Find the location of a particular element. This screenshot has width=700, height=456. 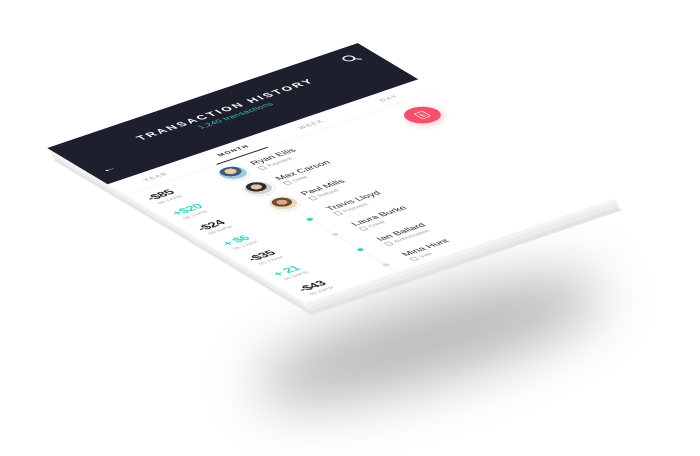

receipt-icon is located at coordinates (422, 115).